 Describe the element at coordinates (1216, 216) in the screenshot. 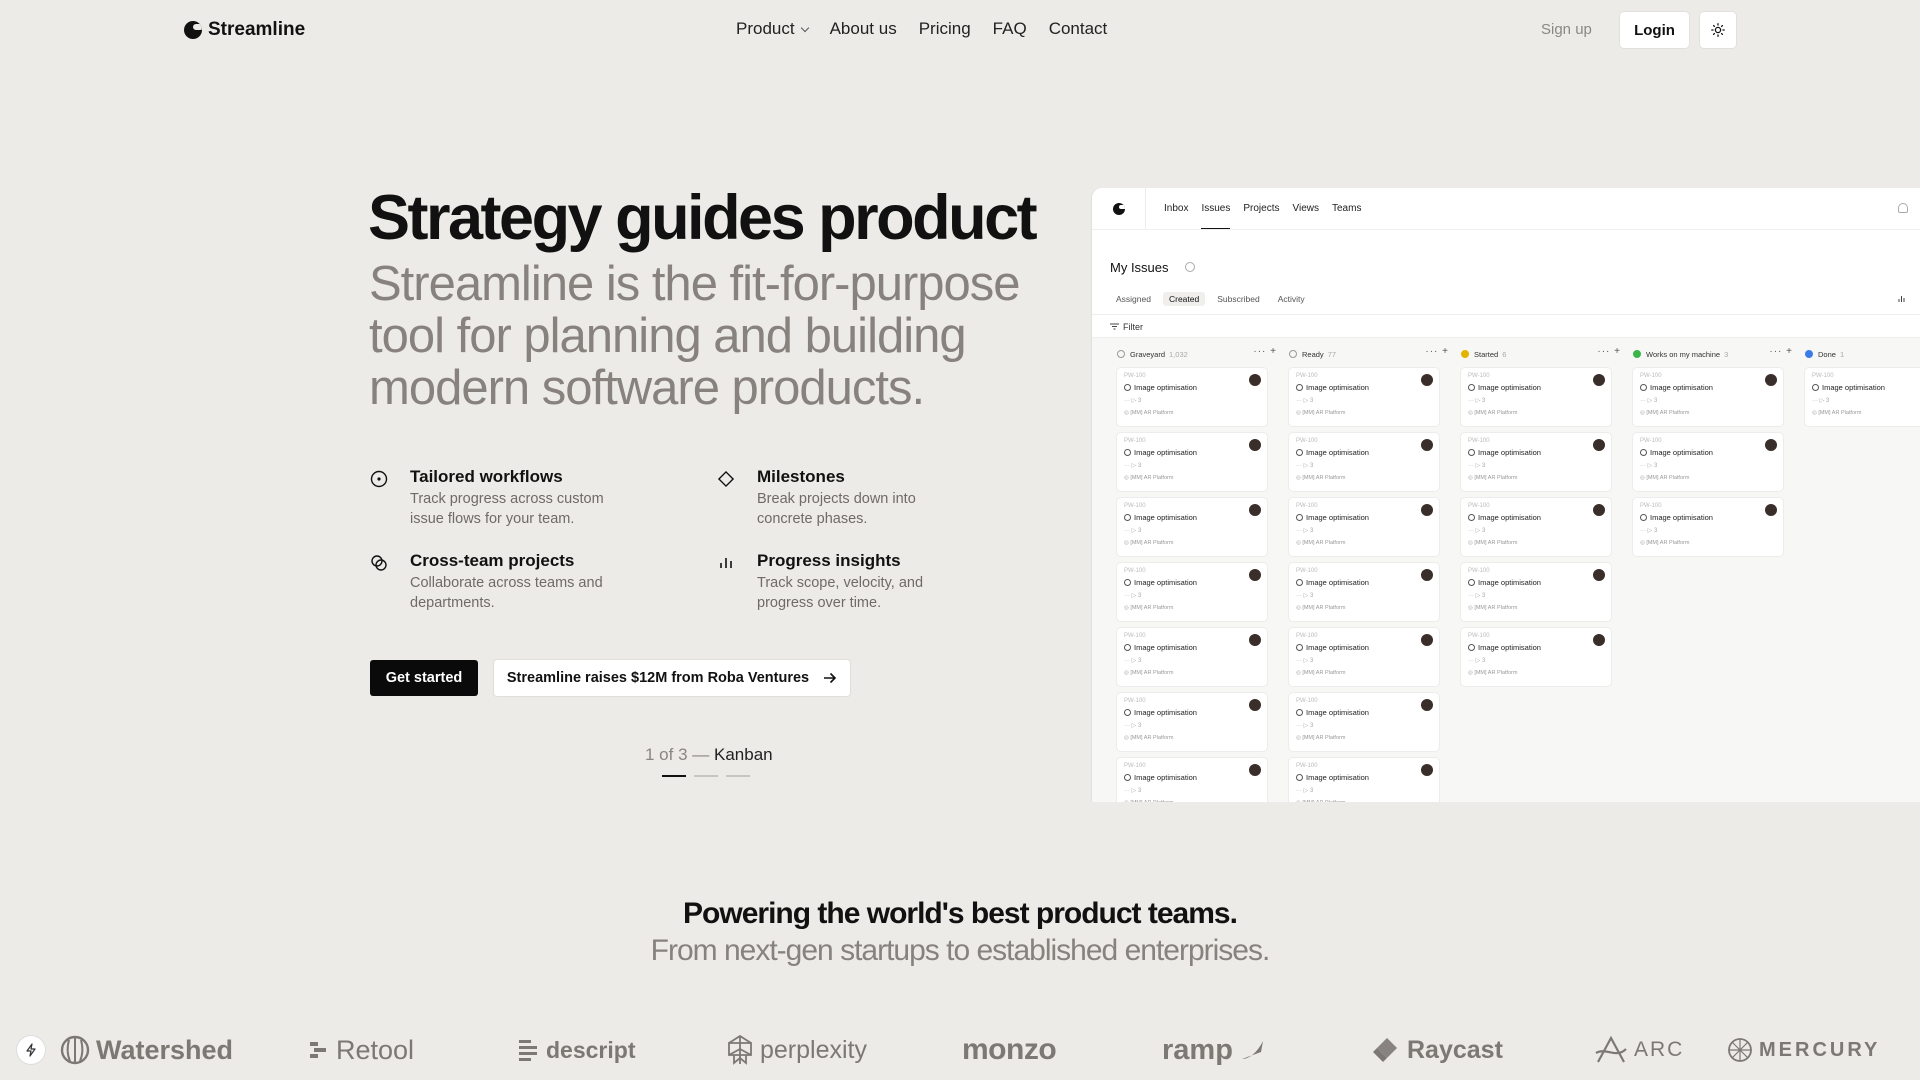

I see `app-tab-issues: Issues` at that location.